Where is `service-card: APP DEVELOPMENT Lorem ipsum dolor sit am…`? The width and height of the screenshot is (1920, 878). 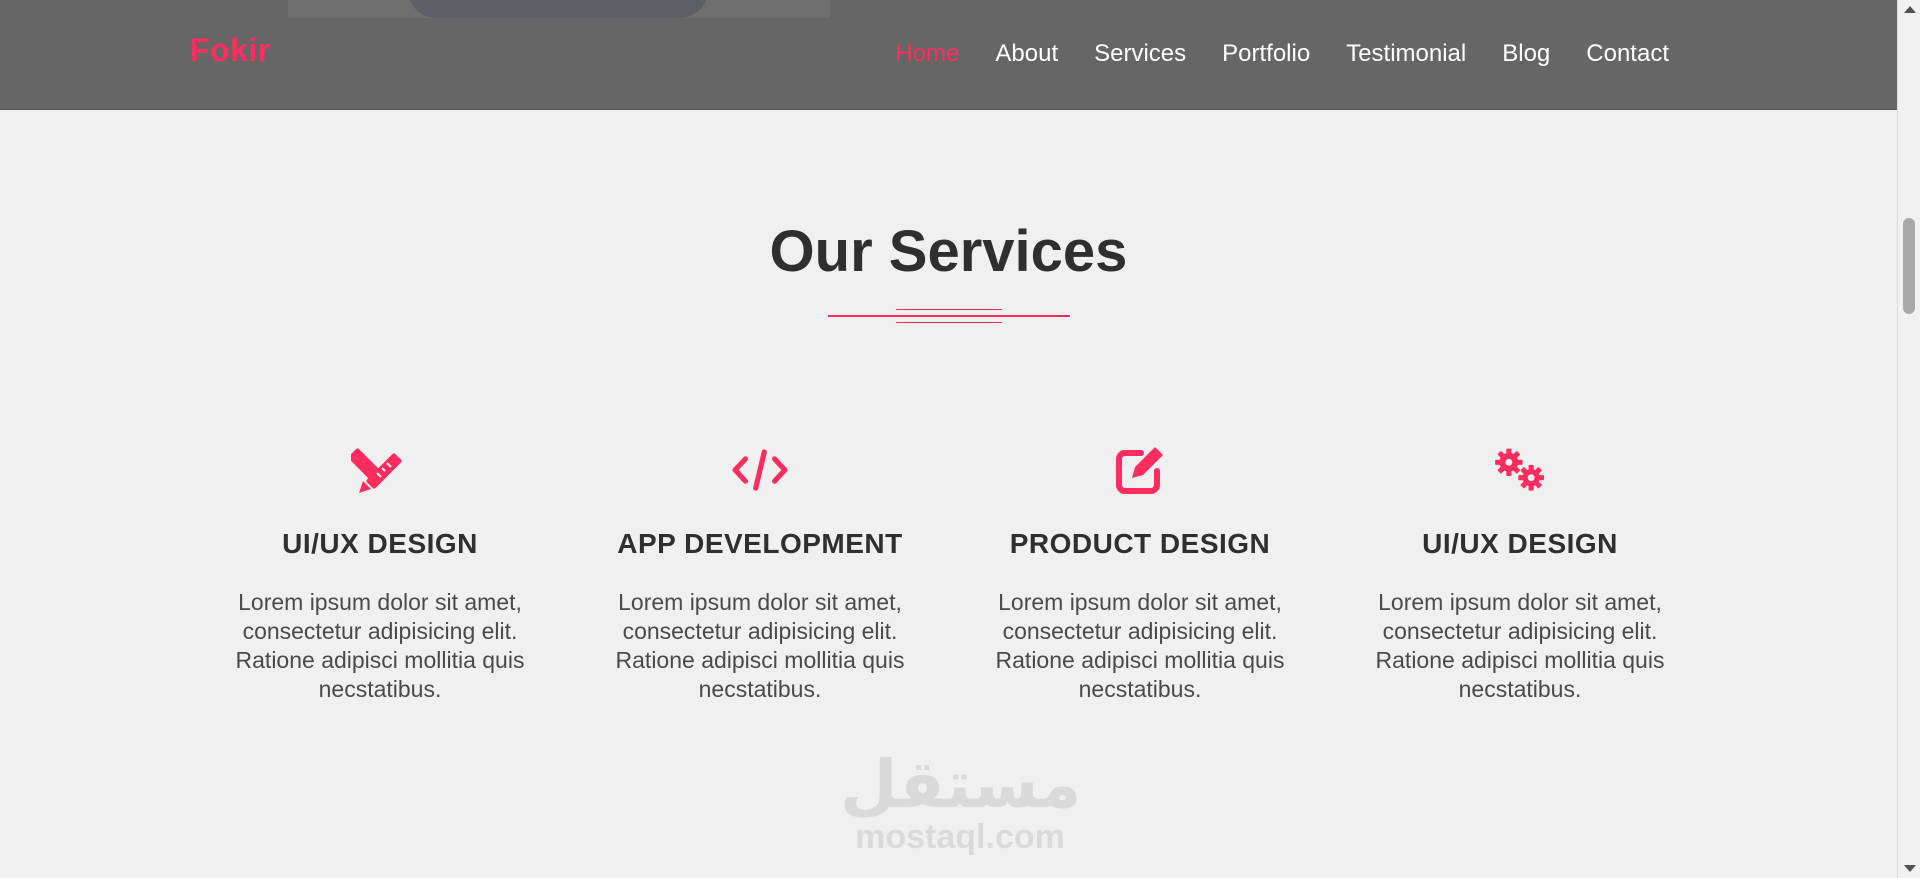 service-card: APP DEVELOPMENT Lorem ipsum dolor sit am… is located at coordinates (760, 572).